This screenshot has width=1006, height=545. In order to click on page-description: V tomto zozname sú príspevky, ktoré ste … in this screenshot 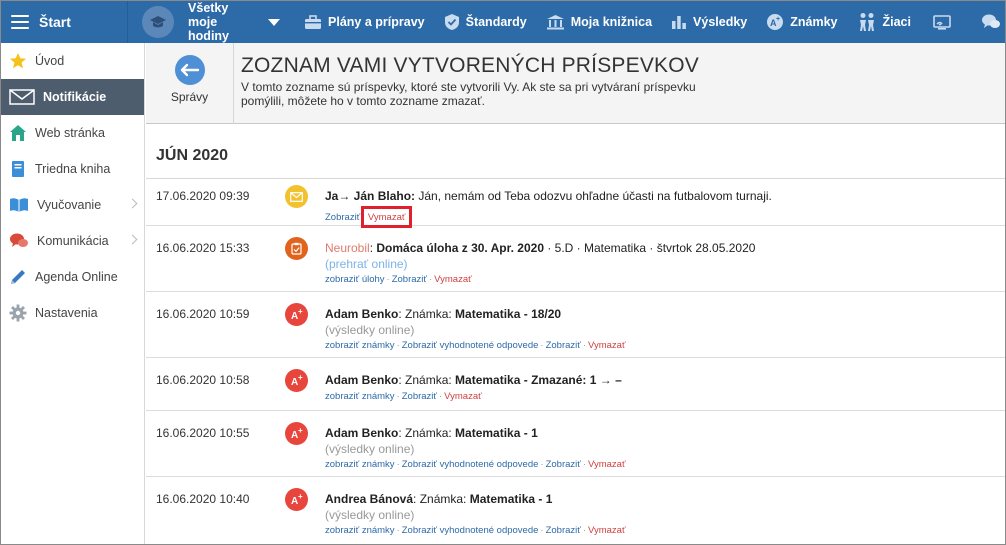, I will do `click(468, 94)`.